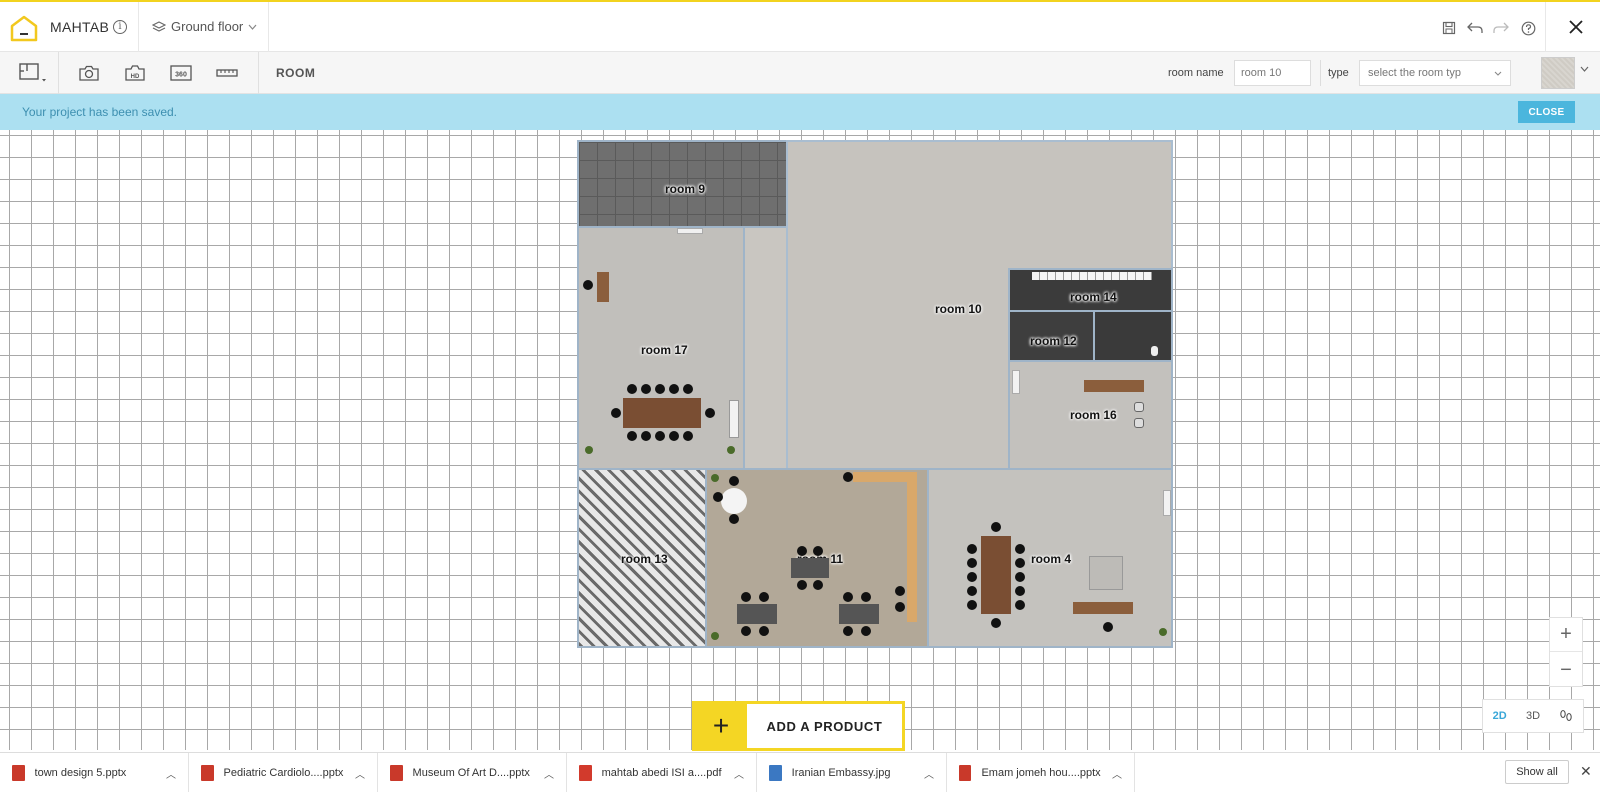  Describe the element at coordinates (1566, 670) in the screenshot. I see `zoom-out-button: −` at that location.